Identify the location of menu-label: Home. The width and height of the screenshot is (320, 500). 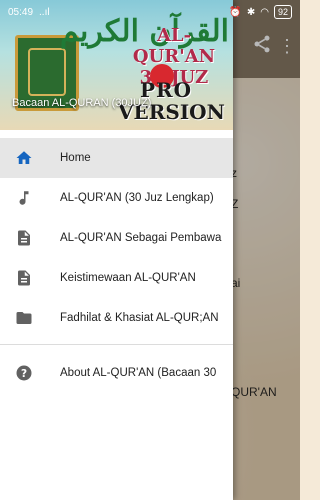
(75, 158).